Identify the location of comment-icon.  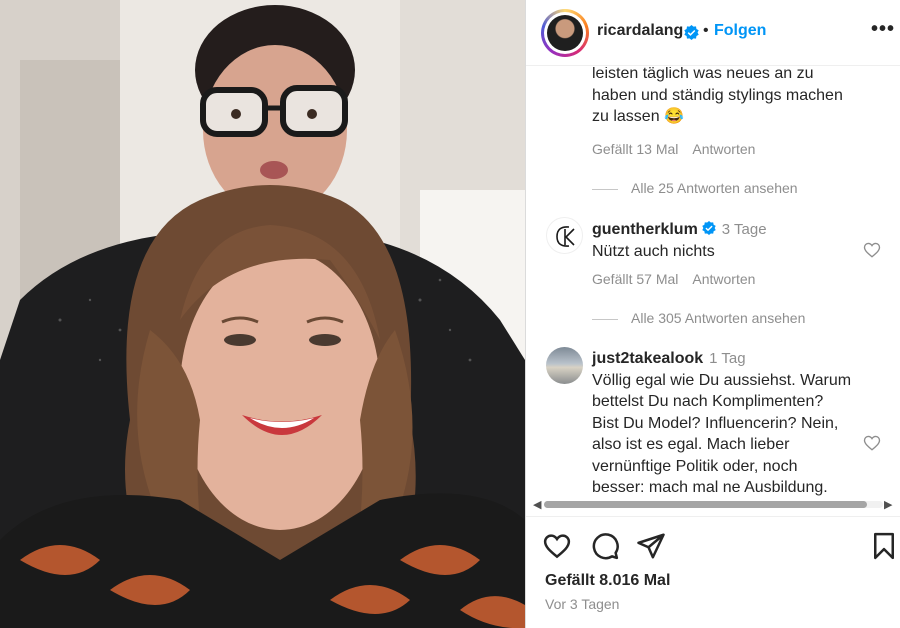
(605, 546).